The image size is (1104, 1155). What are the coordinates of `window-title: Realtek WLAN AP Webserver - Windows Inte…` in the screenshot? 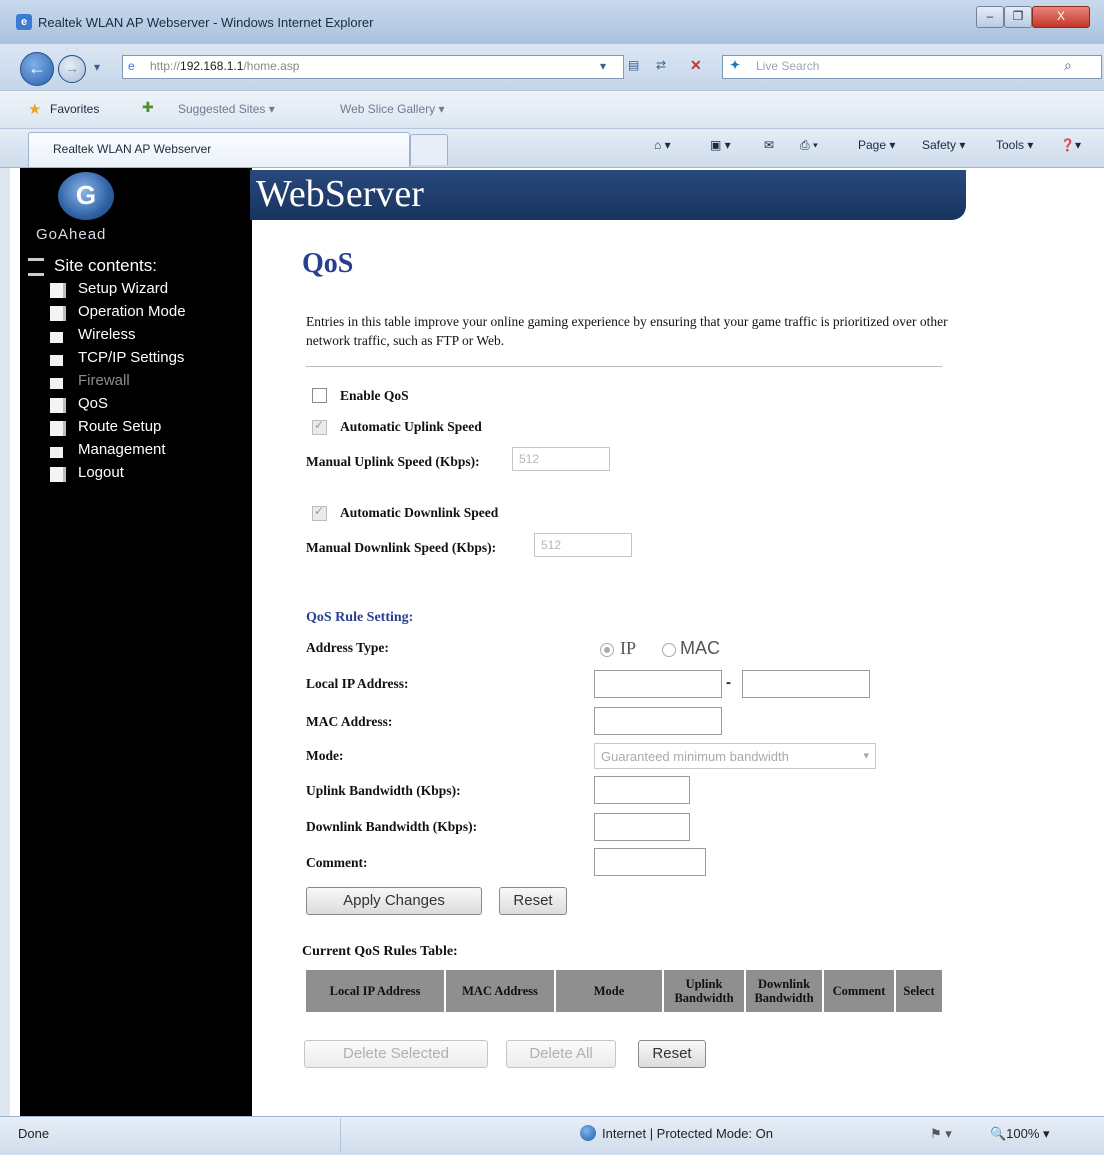 It's located at (206, 22).